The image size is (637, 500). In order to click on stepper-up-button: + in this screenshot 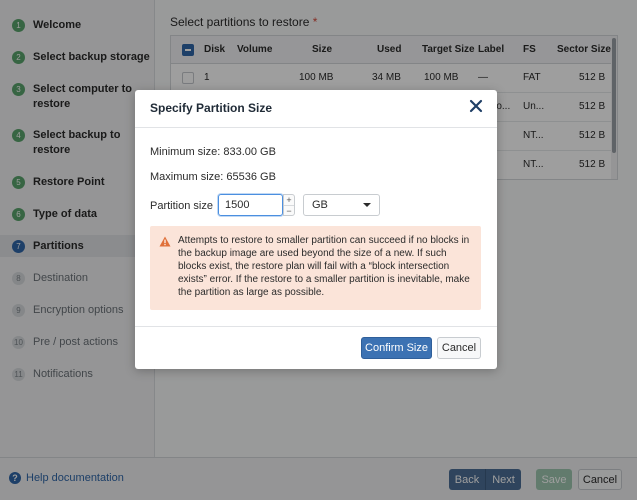, I will do `click(289, 200)`.